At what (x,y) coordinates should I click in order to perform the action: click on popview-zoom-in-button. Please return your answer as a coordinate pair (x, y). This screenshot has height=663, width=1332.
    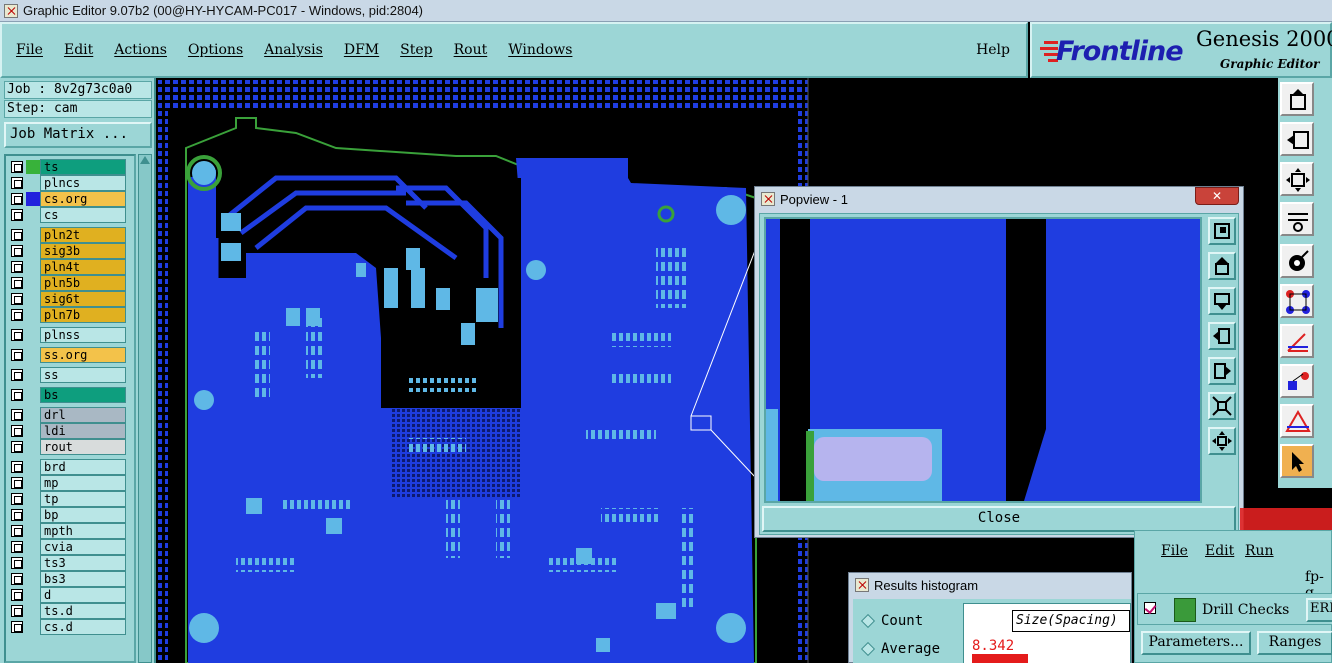
    Looking at the image, I should click on (1222, 231).